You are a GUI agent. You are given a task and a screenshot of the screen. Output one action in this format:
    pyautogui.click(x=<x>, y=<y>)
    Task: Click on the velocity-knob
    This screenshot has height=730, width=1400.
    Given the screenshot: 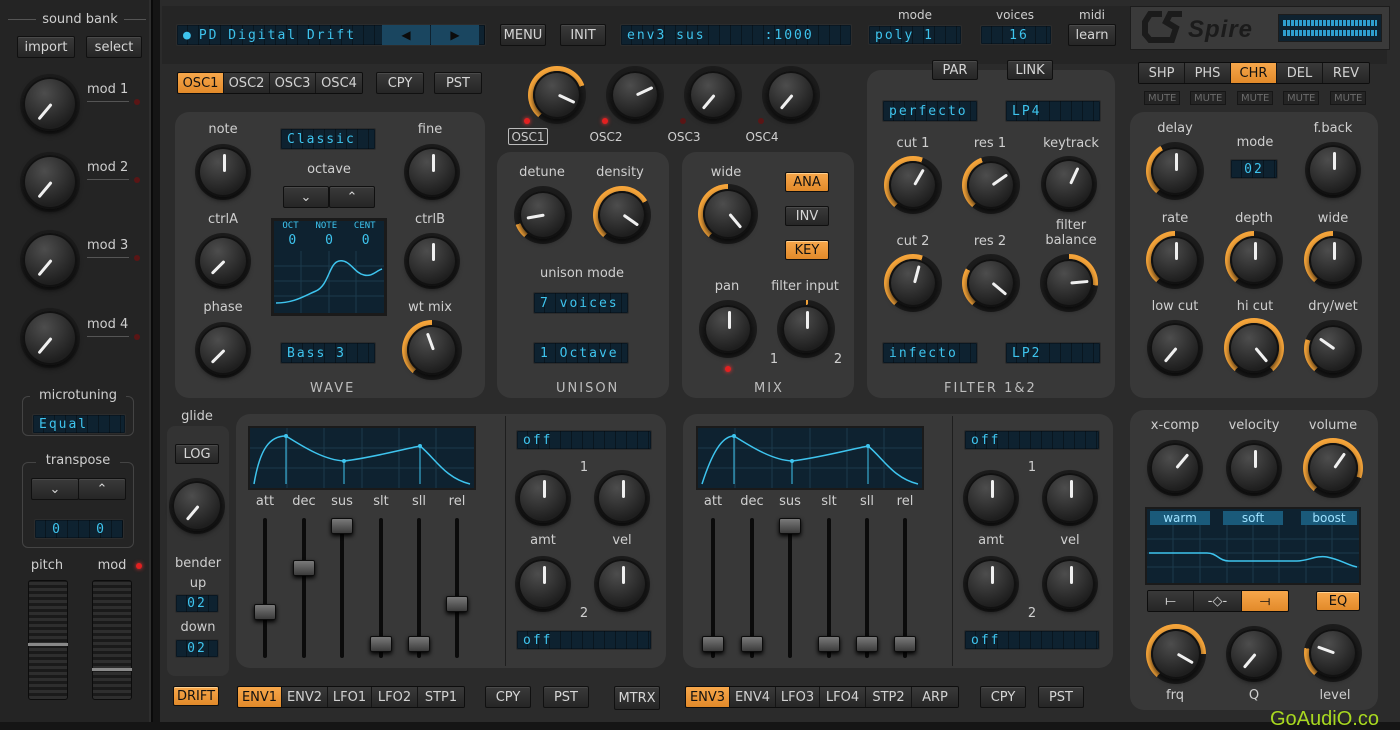 What is the action you would take?
    pyautogui.click(x=1254, y=468)
    